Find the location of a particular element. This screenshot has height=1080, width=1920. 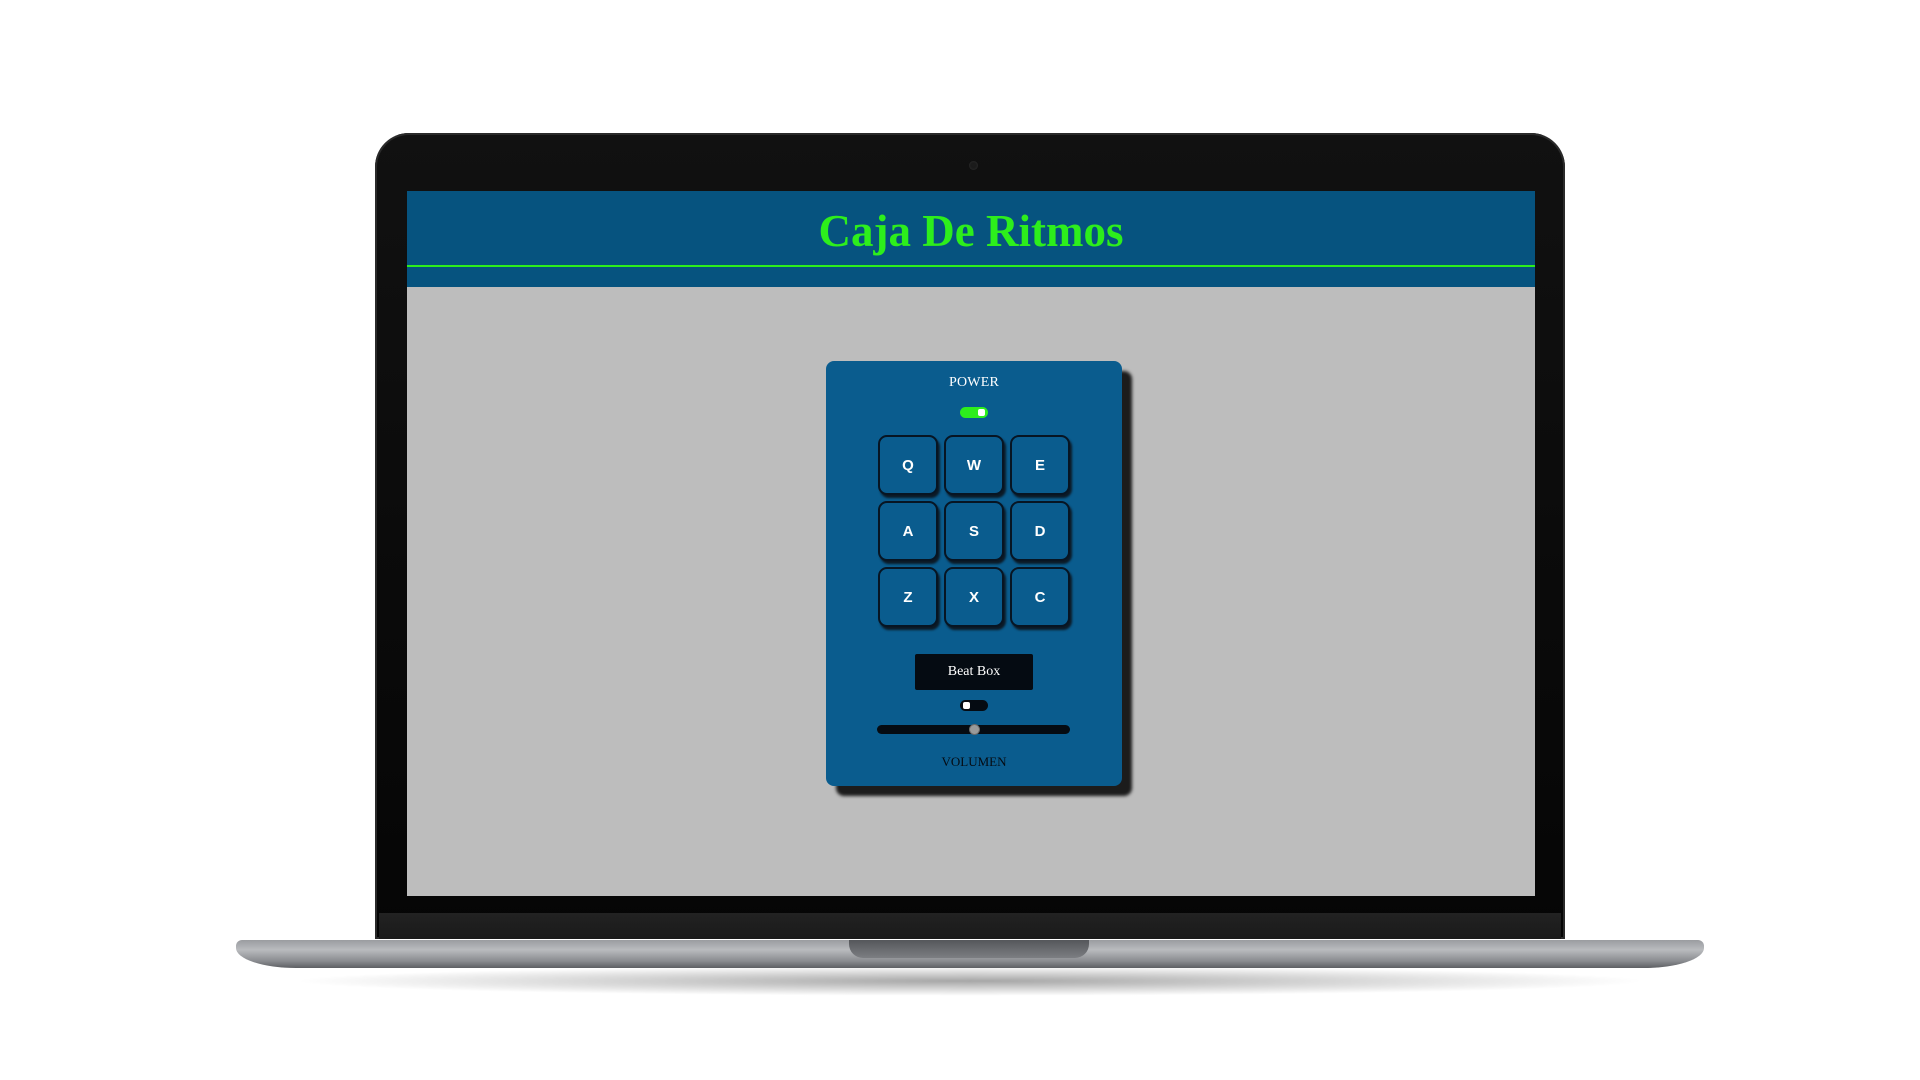

drum-pad-e: E is located at coordinates (1040, 465).